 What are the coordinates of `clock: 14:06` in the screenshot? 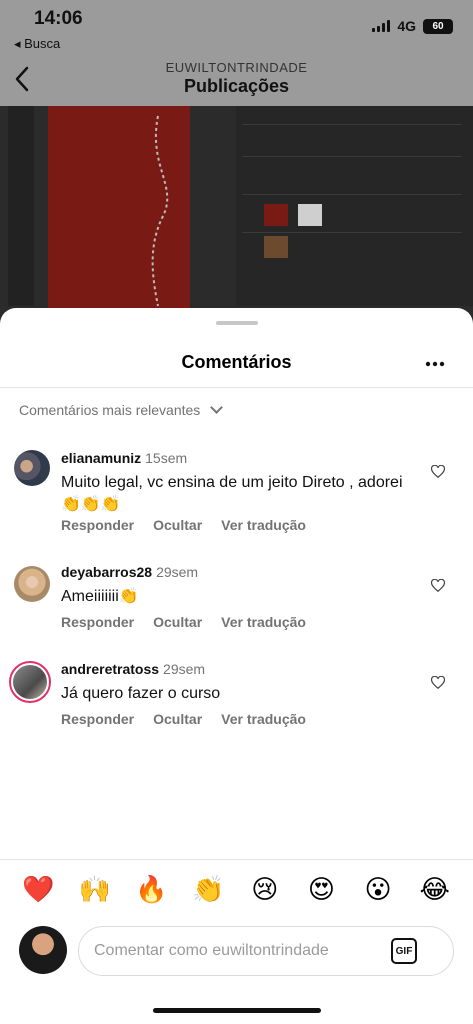 It's located at (58, 18).